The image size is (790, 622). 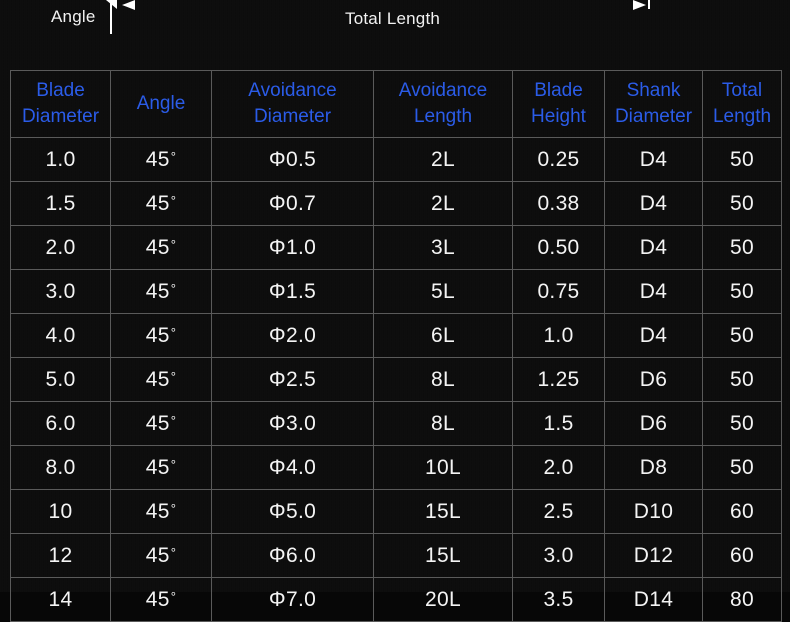 What do you see at coordinates (639, 5) in the screenshot?
I see `arrow-right-icon` at bounding box center [639, 5].